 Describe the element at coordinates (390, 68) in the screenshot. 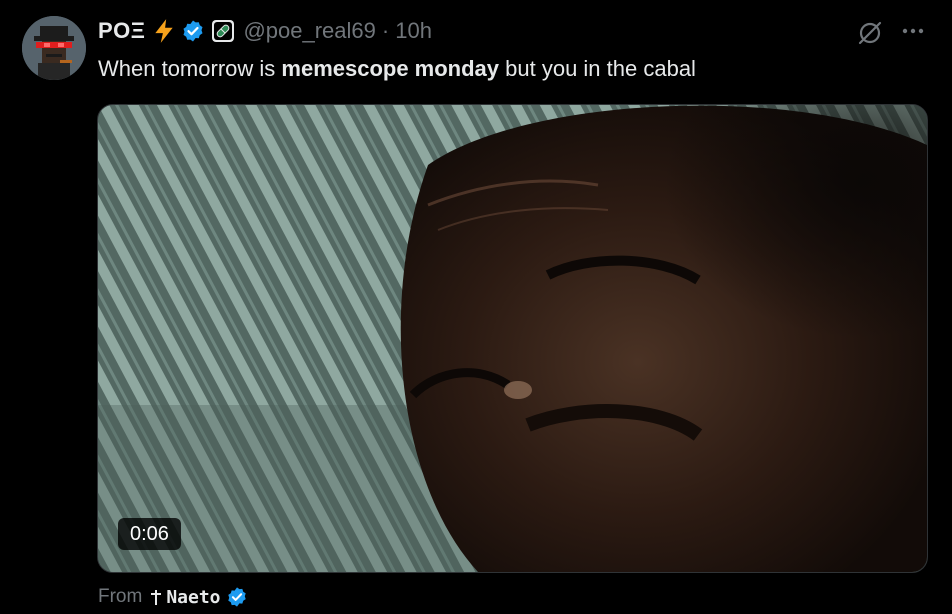

I see `post-text-bold: memescope monday` at that location.